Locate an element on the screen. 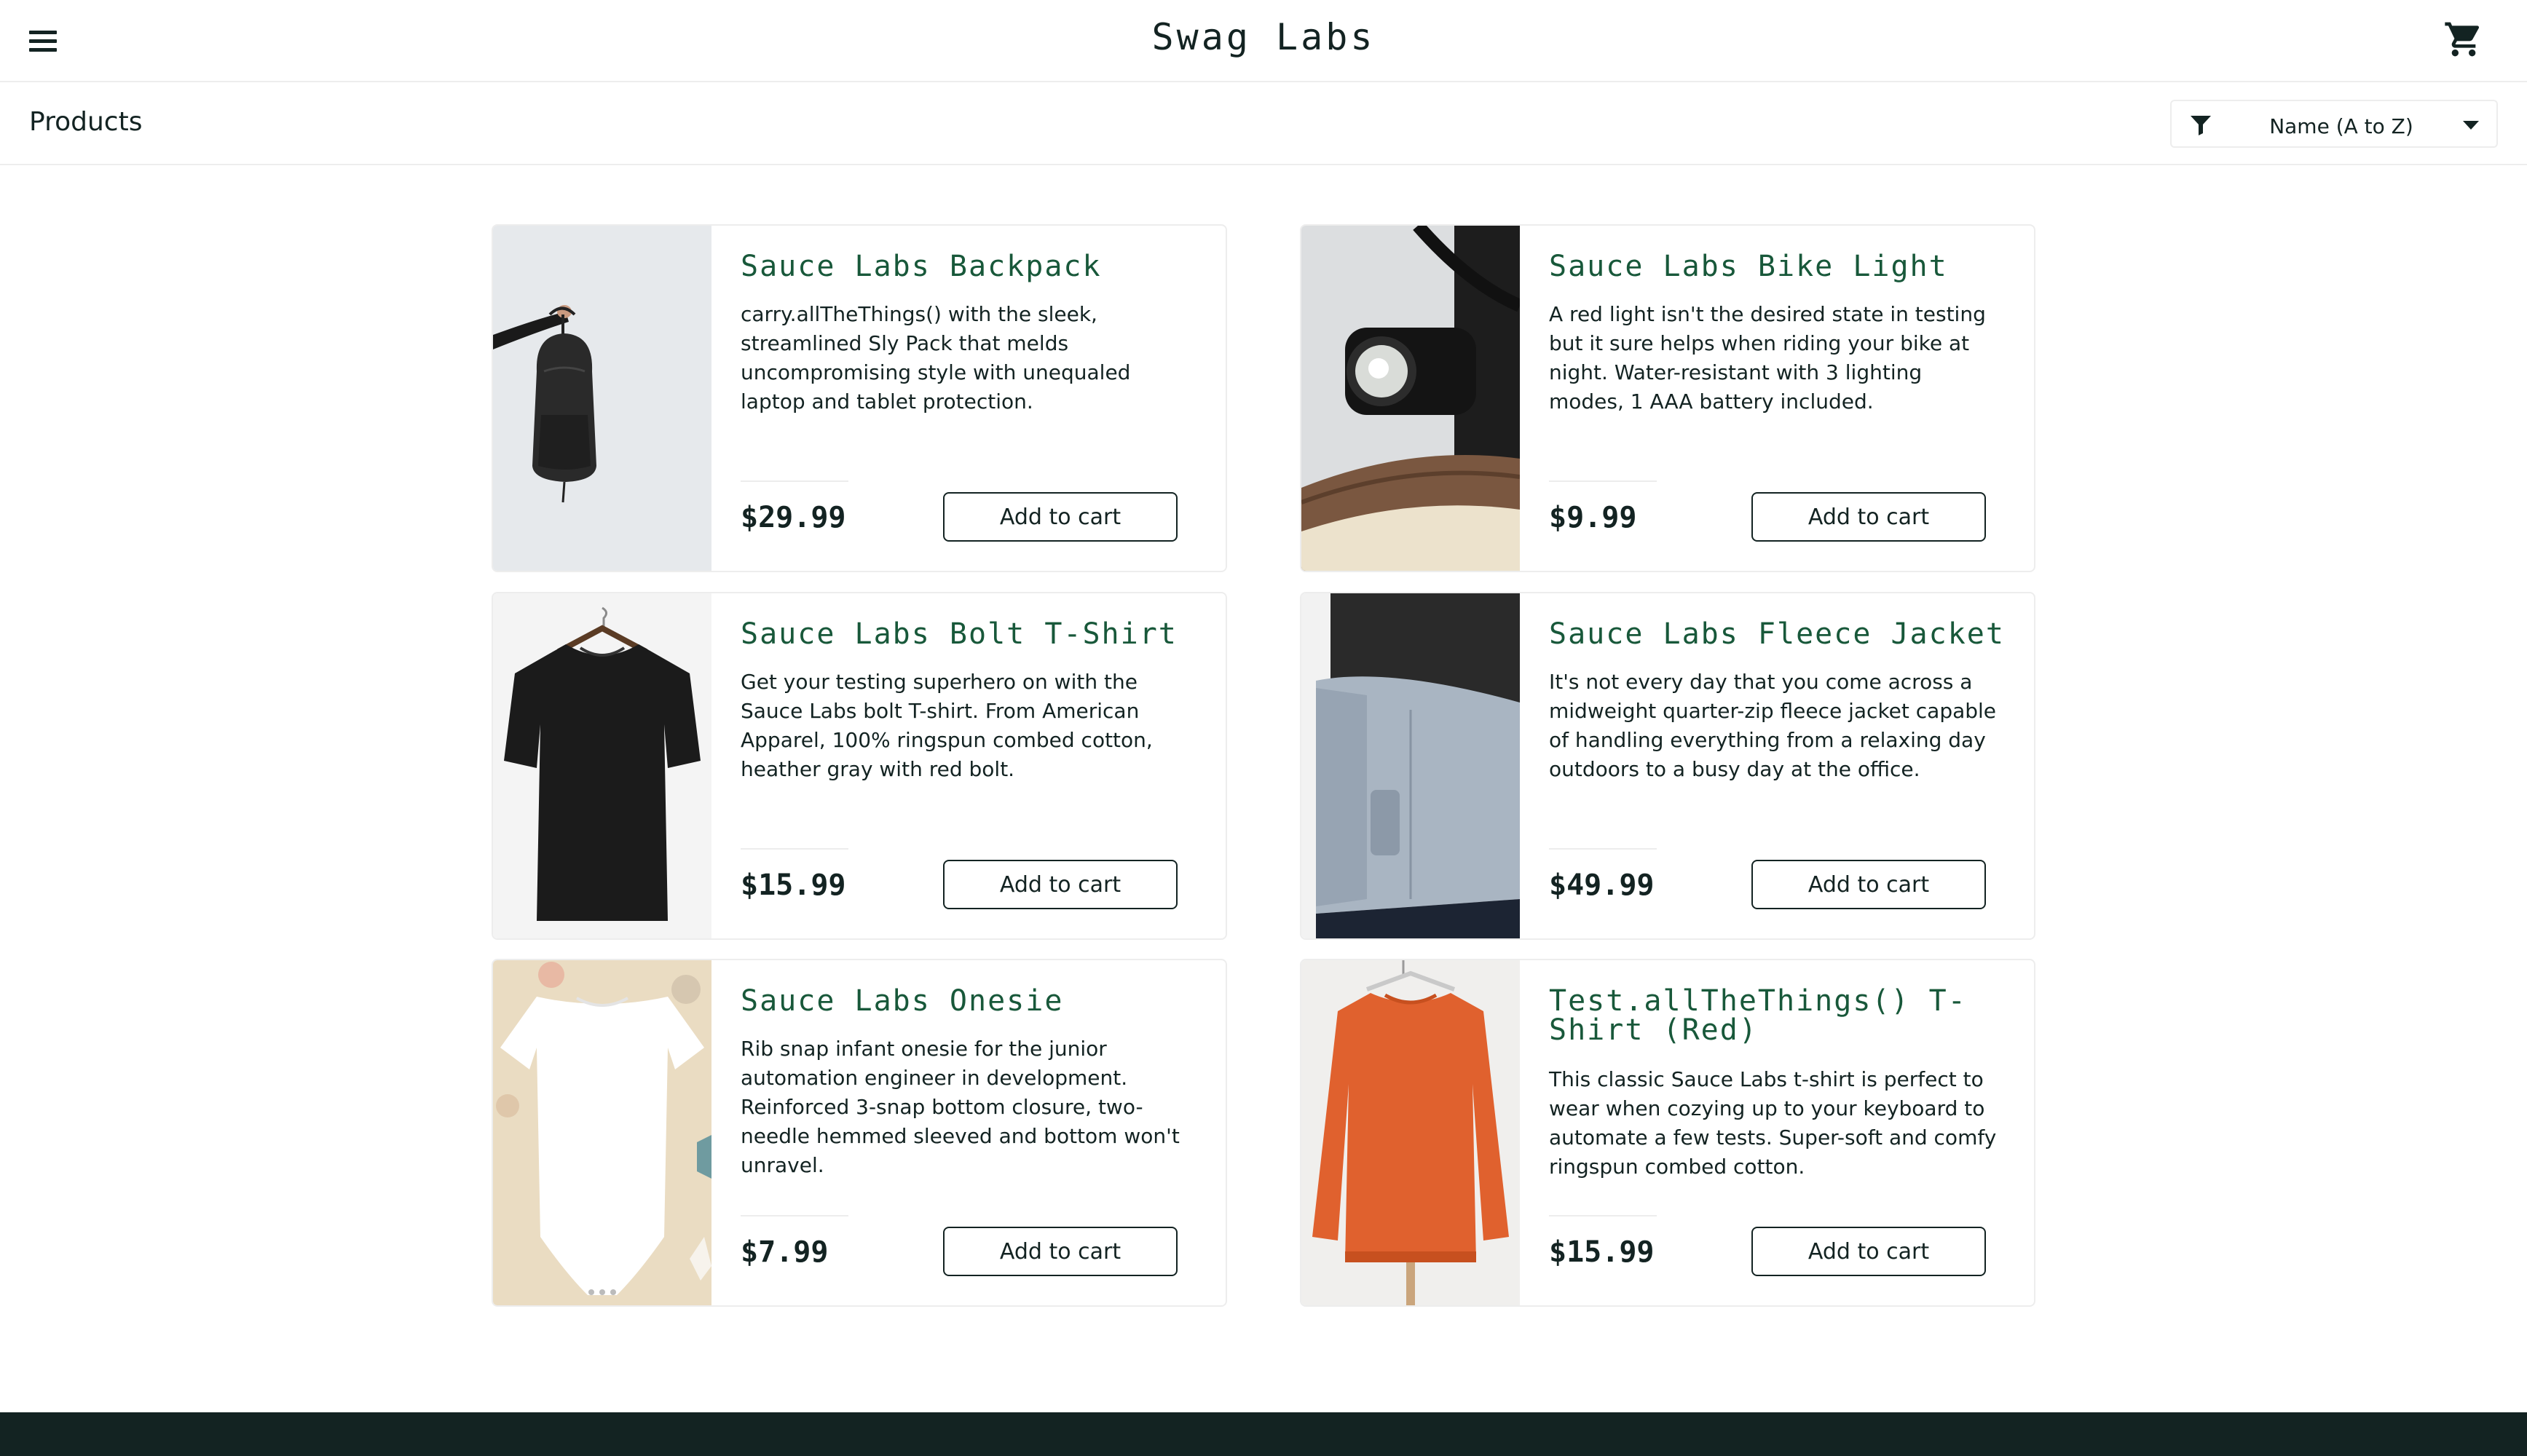 This screenshot has height=1456, width=2527. onesie-photo is located at coordinates (602, 1132).